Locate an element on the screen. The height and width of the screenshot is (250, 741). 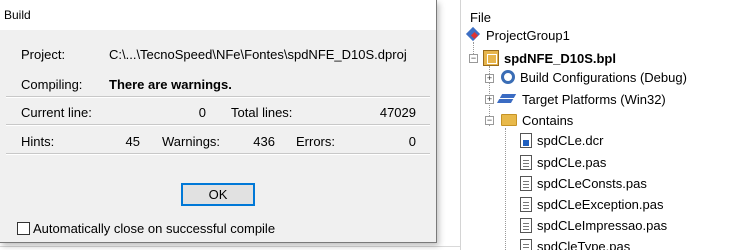
file-label: spdCLeException.pas is located at coordinates (600, 204).